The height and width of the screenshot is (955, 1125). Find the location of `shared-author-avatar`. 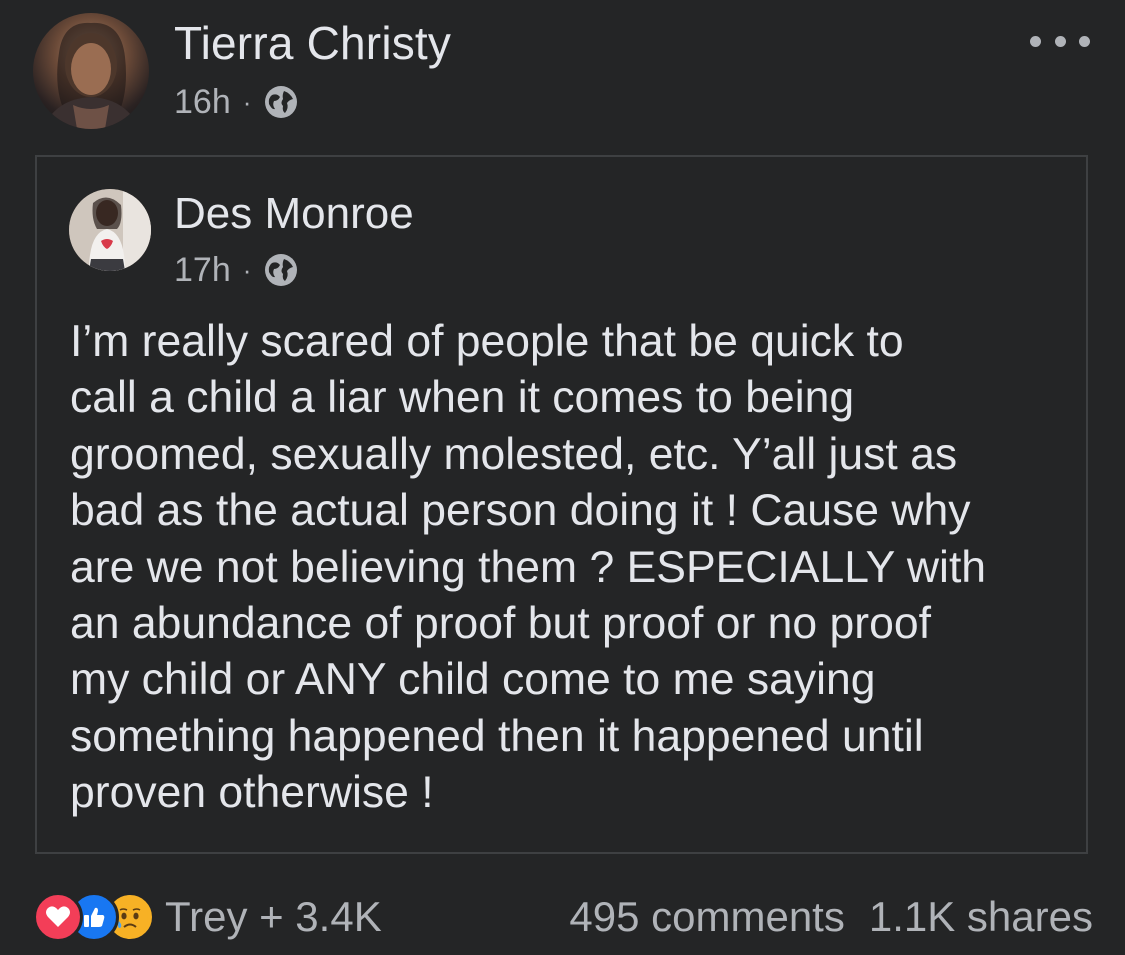

shared-author-avatar is located at coordinates (110, 230).